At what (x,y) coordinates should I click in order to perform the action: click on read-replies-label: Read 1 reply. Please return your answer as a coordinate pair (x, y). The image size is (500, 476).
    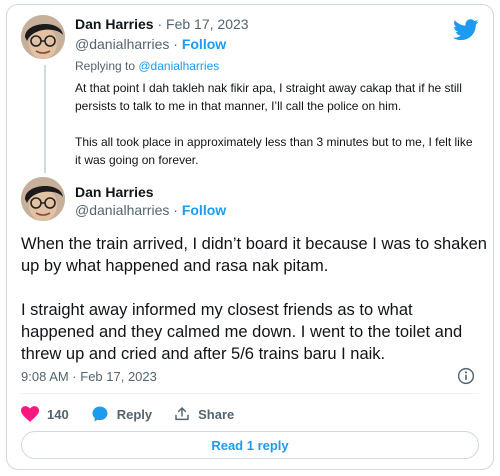
    Looking at the image, I should click on (250, 445).